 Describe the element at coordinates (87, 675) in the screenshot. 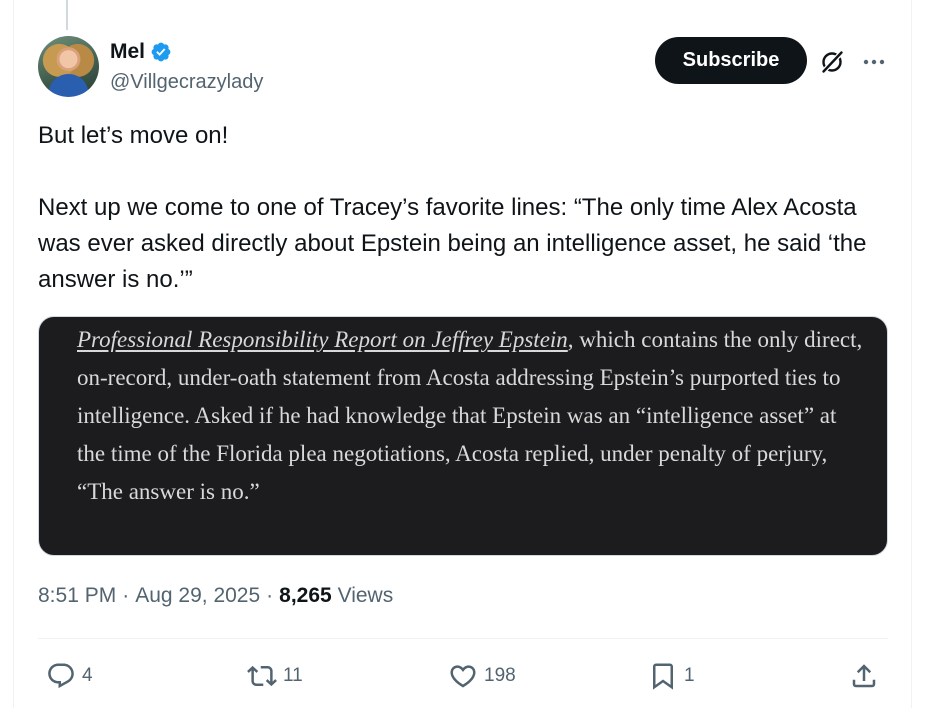

I see `reply-count: 4` at that location.